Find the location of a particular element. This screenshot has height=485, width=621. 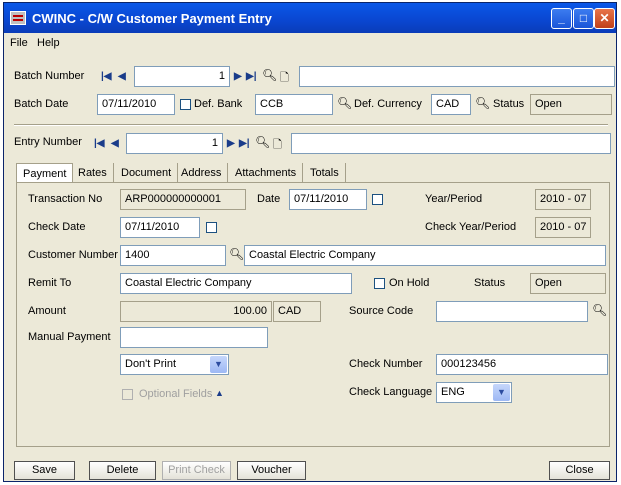

print-option-select: Don't Print ▼ is located at coordinates (174, 364).